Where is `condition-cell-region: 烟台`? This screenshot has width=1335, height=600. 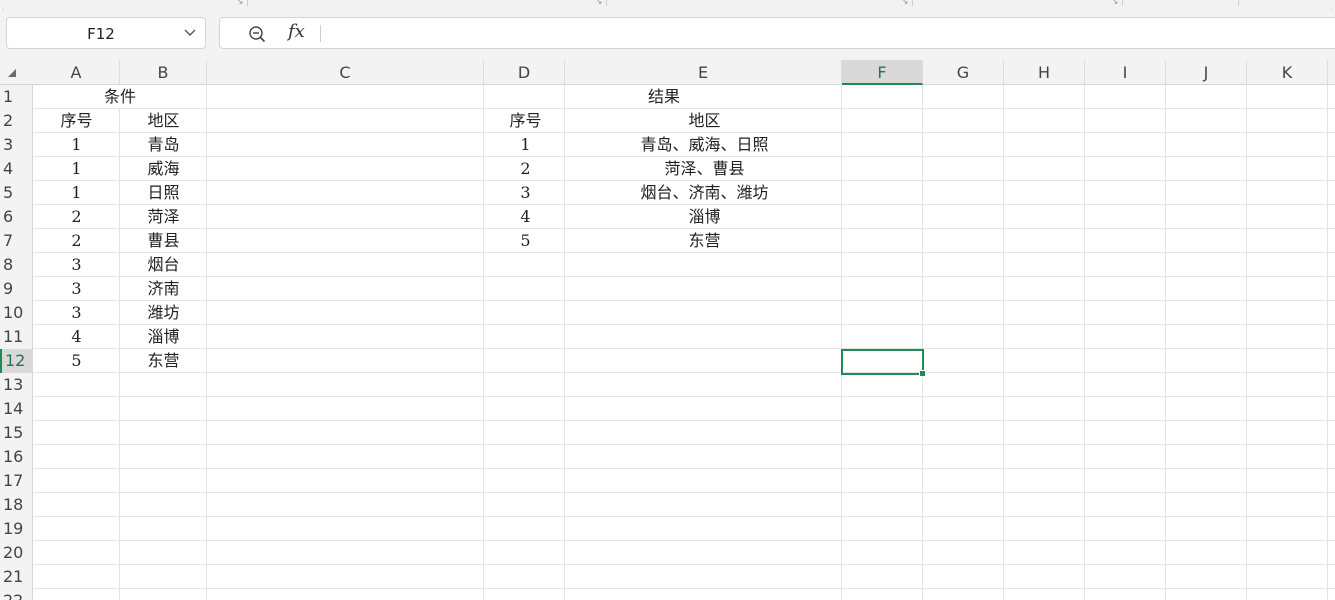 condition-cell-region: 烟台 is located at coordinates (163, 265).